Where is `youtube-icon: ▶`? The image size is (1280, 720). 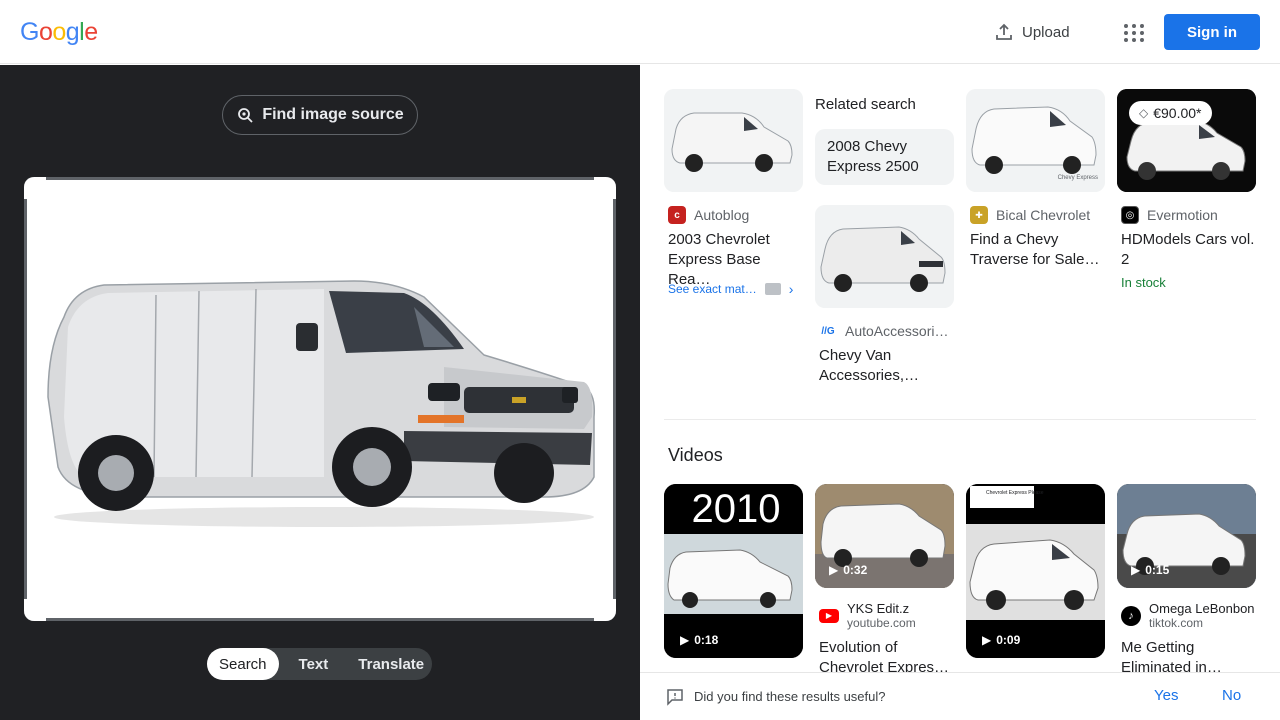
youtube-icon: ▶ is located at coordinates (829, 615).